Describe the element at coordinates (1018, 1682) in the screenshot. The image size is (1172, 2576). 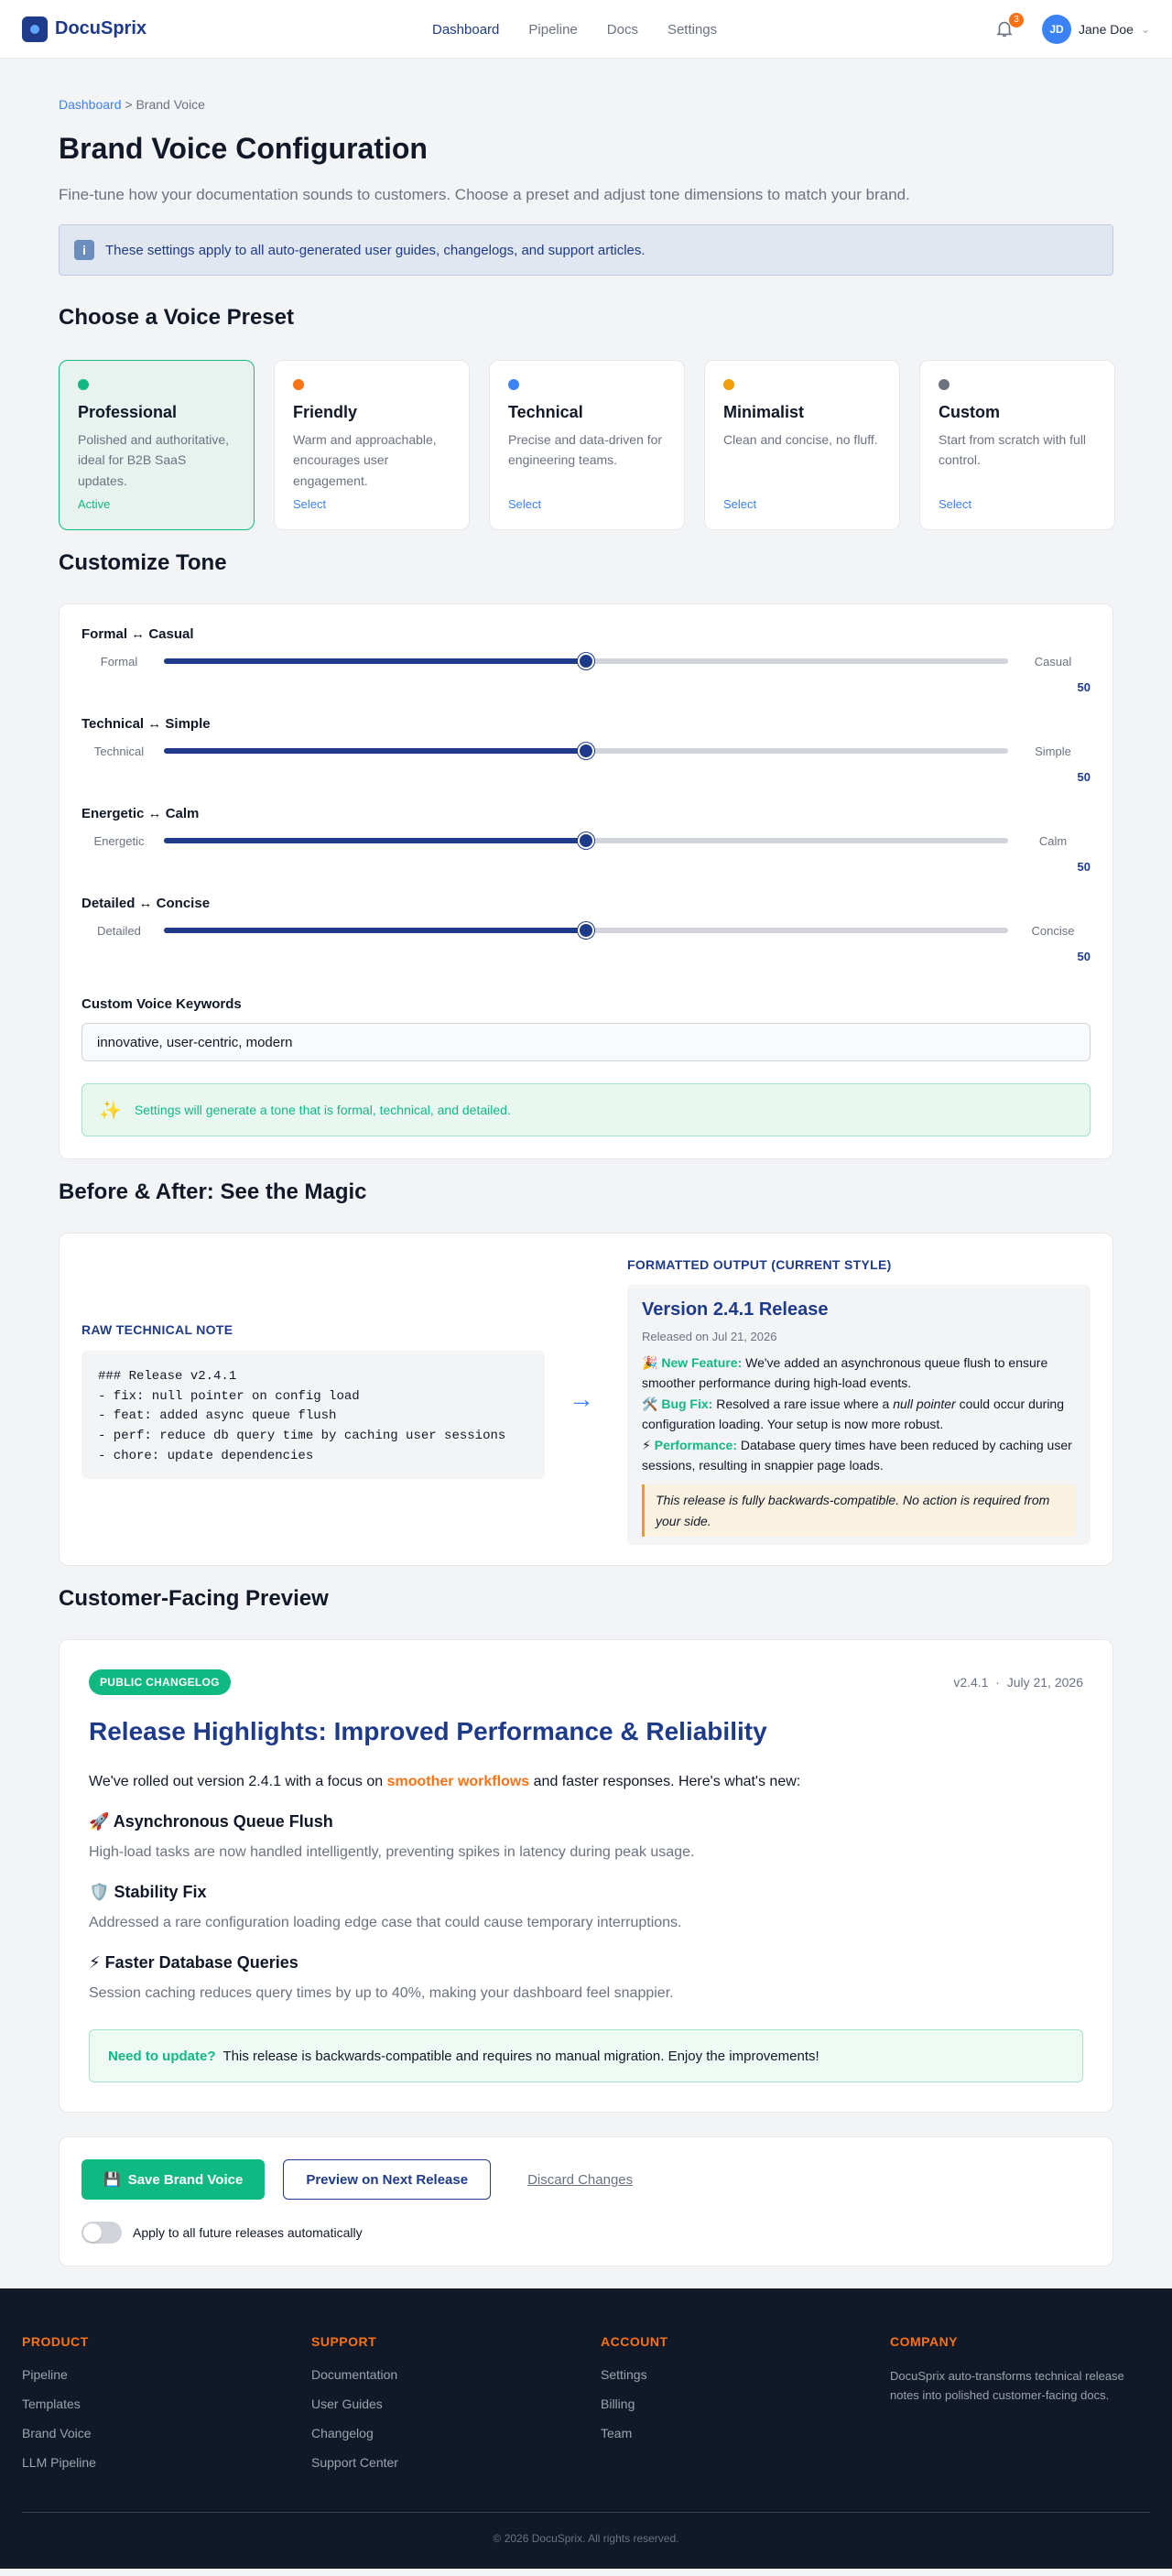
I see `preview-meta: v2.4.1 · July 21, 2026` at that location.